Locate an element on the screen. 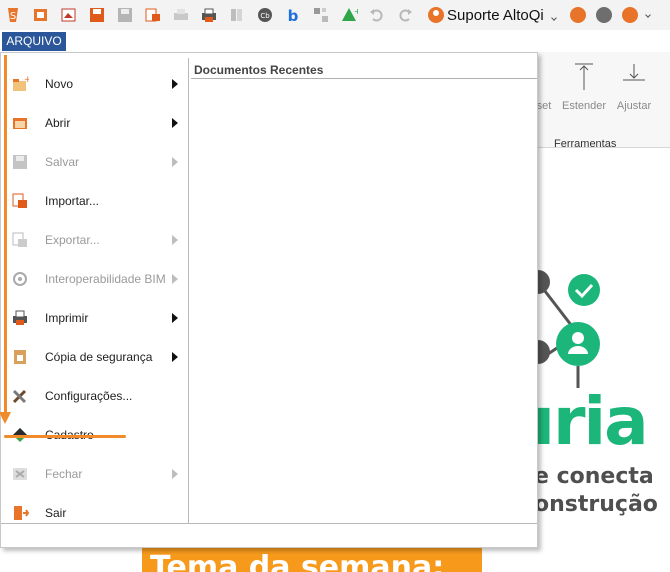 The height and width of the screenshot is (572, 670). tree-icon: + is located at coordinates (349, 15).